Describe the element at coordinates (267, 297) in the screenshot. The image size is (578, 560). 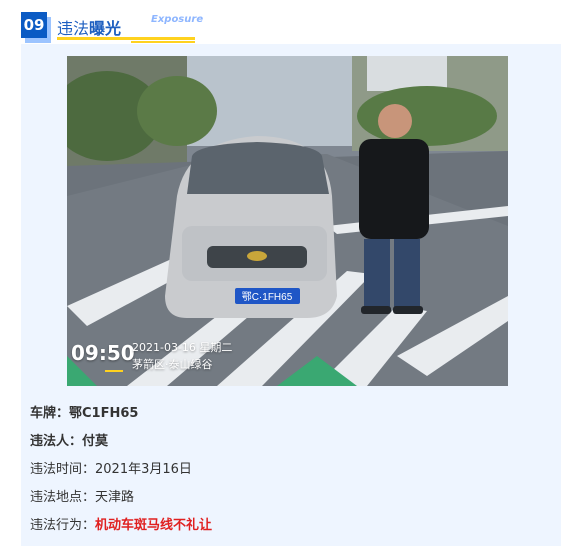
I see `license-plate: 鄂C·1FH65` at that location.